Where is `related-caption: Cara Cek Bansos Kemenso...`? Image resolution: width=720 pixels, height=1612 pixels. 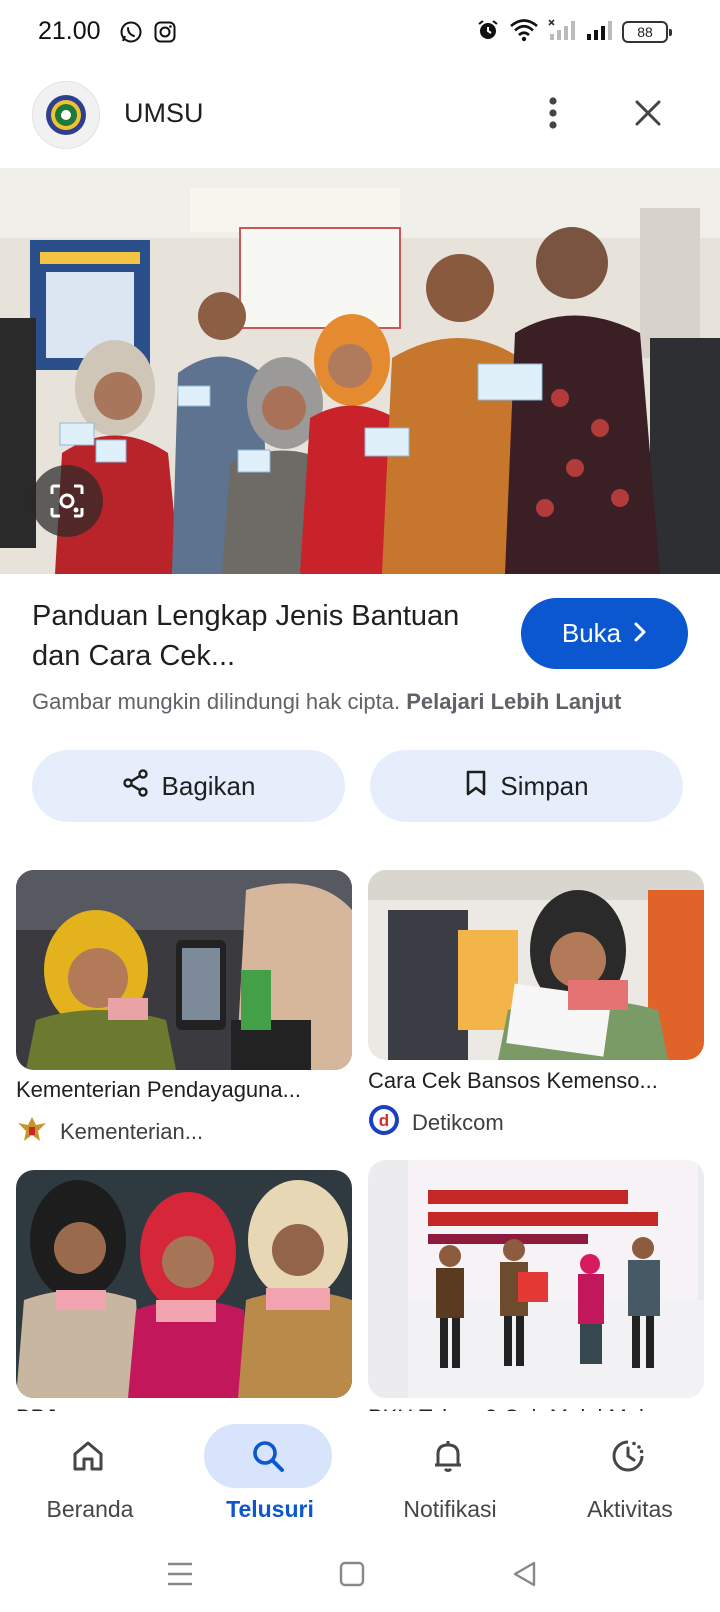 related-caption: Cara Cek Bansos Kemenso... is located at coordinates (533, 1081).